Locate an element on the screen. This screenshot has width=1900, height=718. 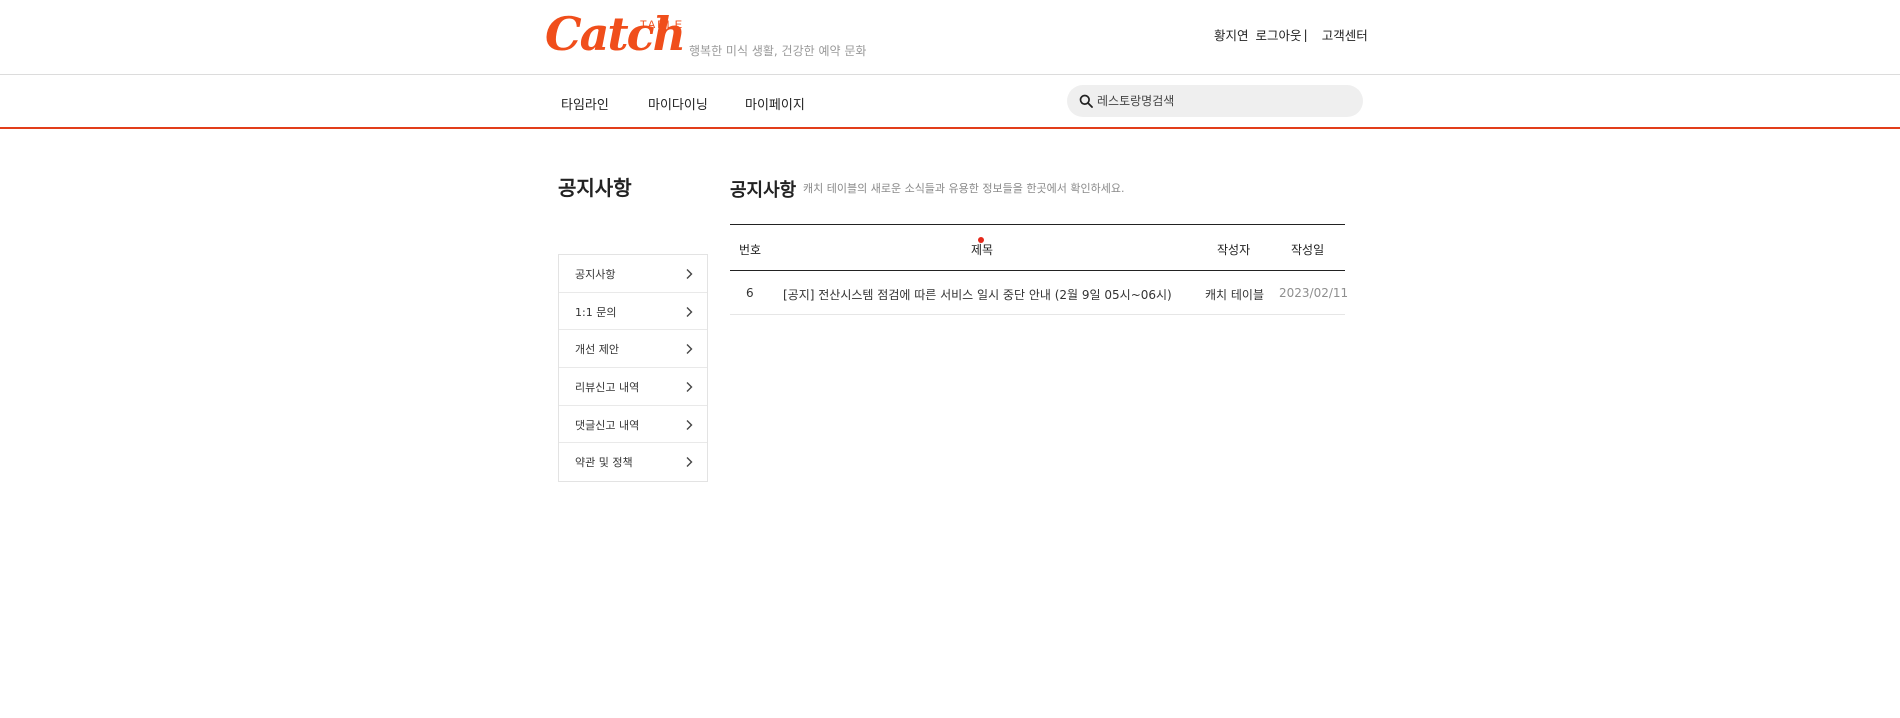
sidebar-item-suggestion: 개선 제안 is located at coordinates (633, 349).